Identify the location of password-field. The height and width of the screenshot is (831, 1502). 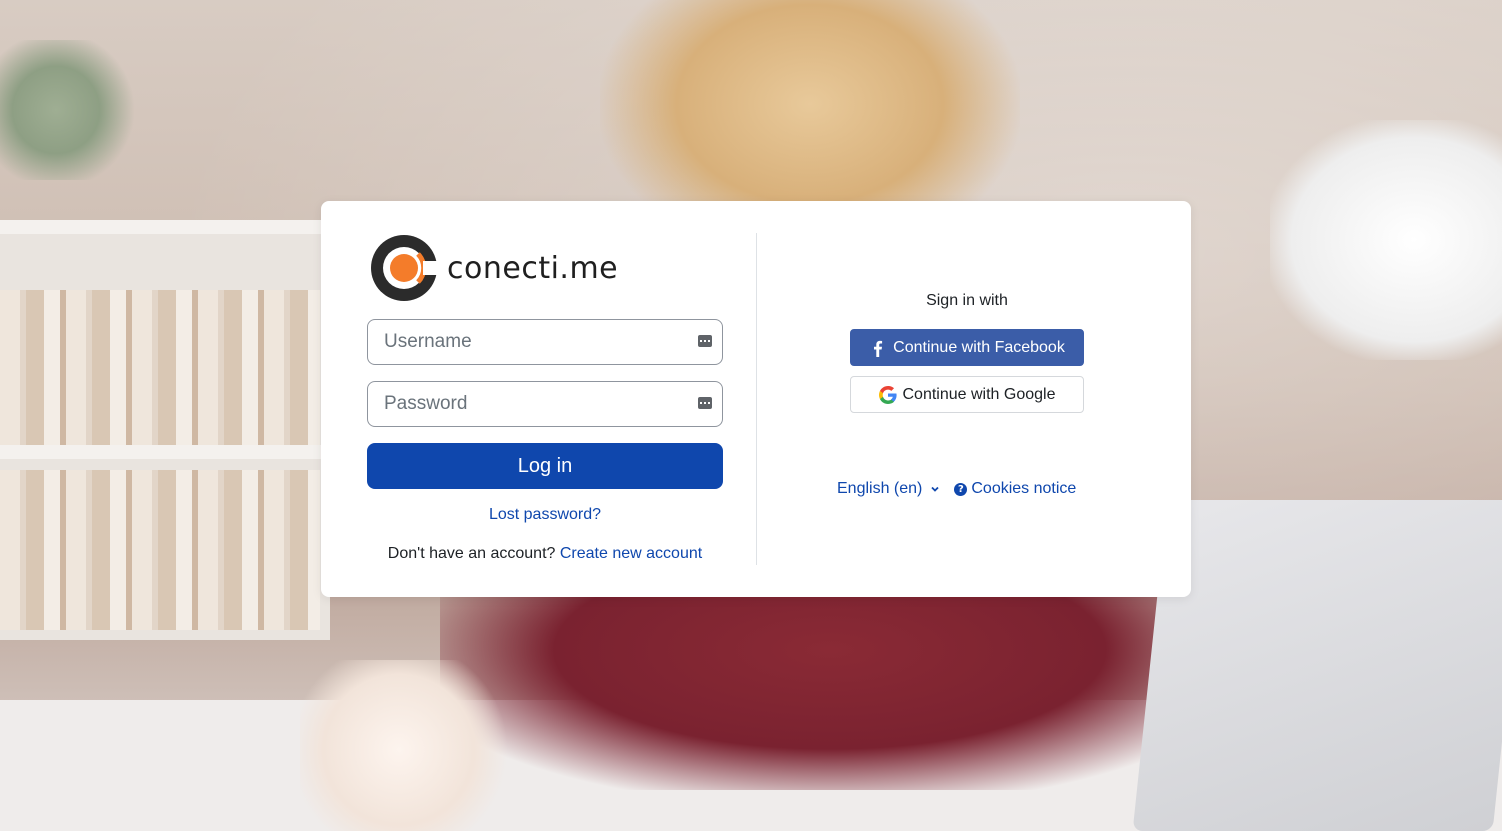
(545, 404).